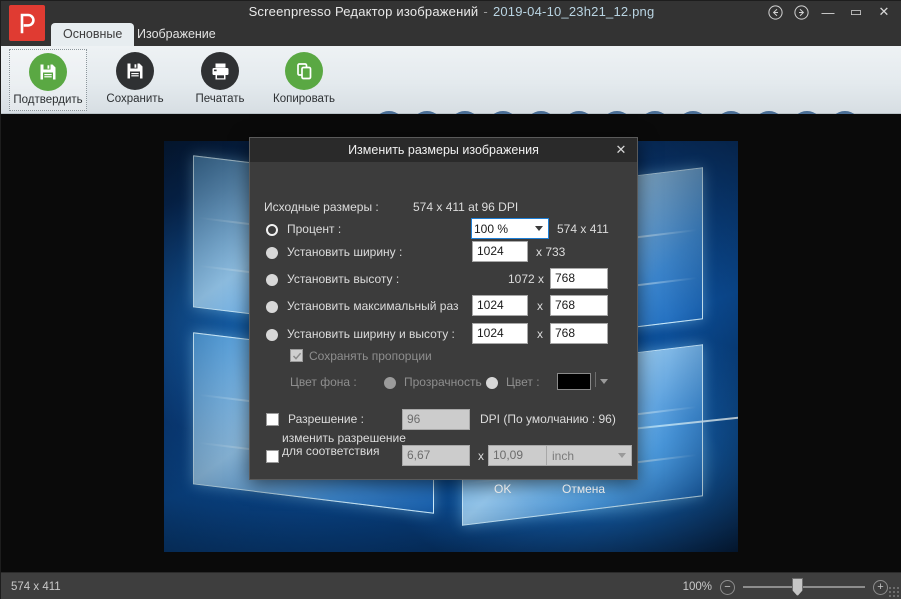 The height and width of the screenshot is (599, 901). What do you see at coordinates (48, 72) in the screenshot?
I see `save-confirm-icon` at bounding box center [48, 72].